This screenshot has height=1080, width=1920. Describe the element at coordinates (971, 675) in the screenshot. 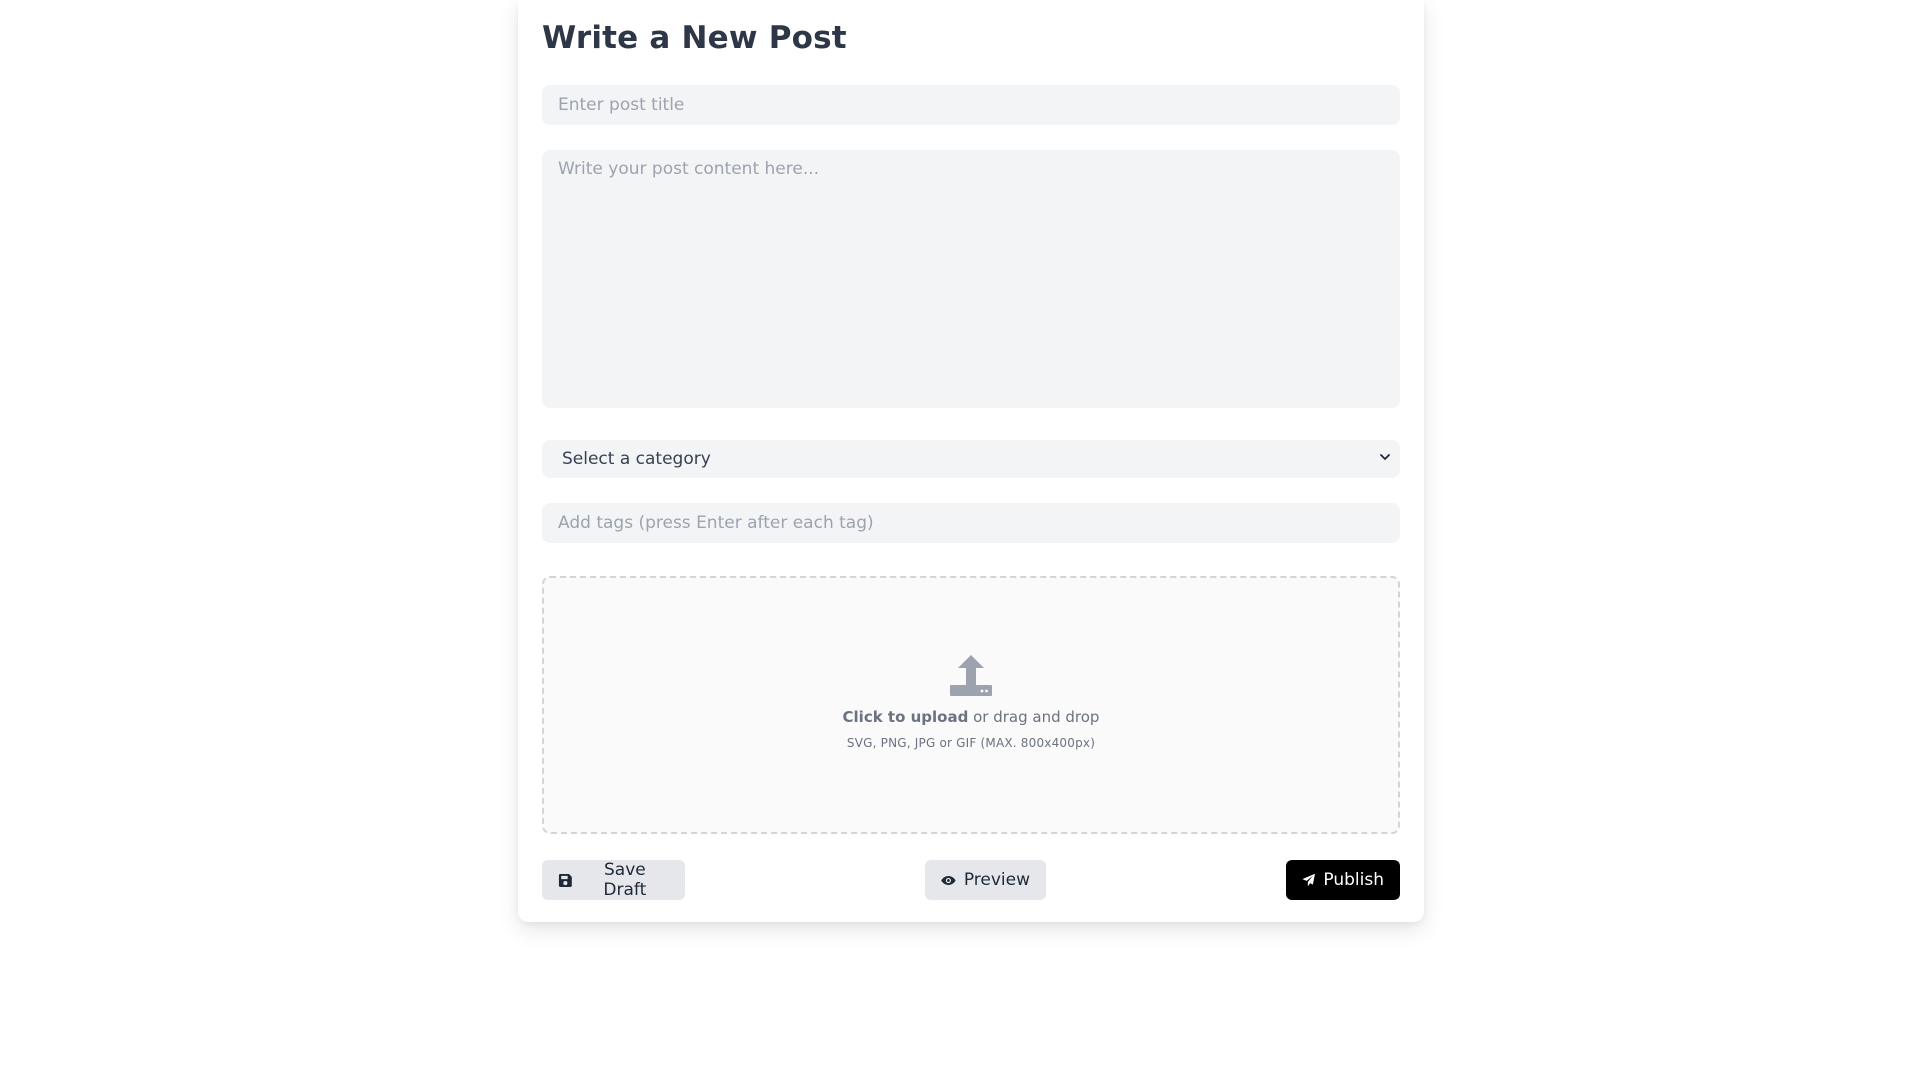

I see `upload-icon` at that location.